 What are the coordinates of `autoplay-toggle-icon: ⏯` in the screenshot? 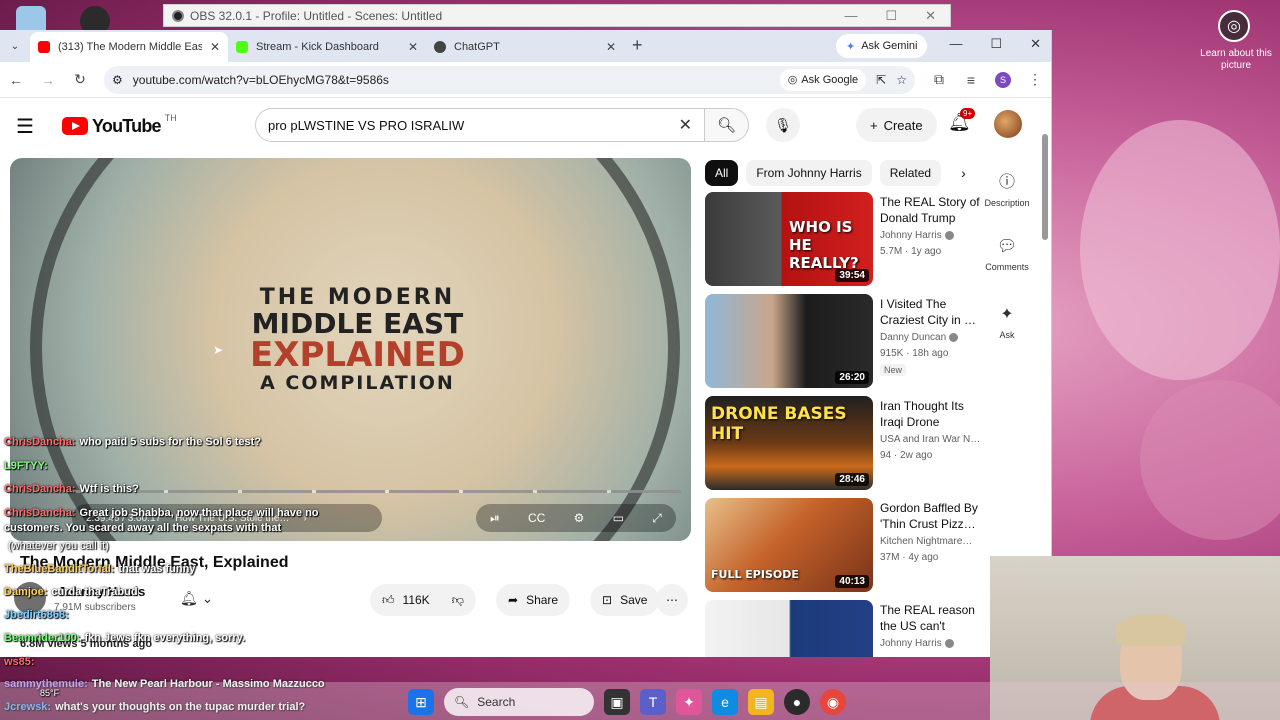 It's located at (495, 518).